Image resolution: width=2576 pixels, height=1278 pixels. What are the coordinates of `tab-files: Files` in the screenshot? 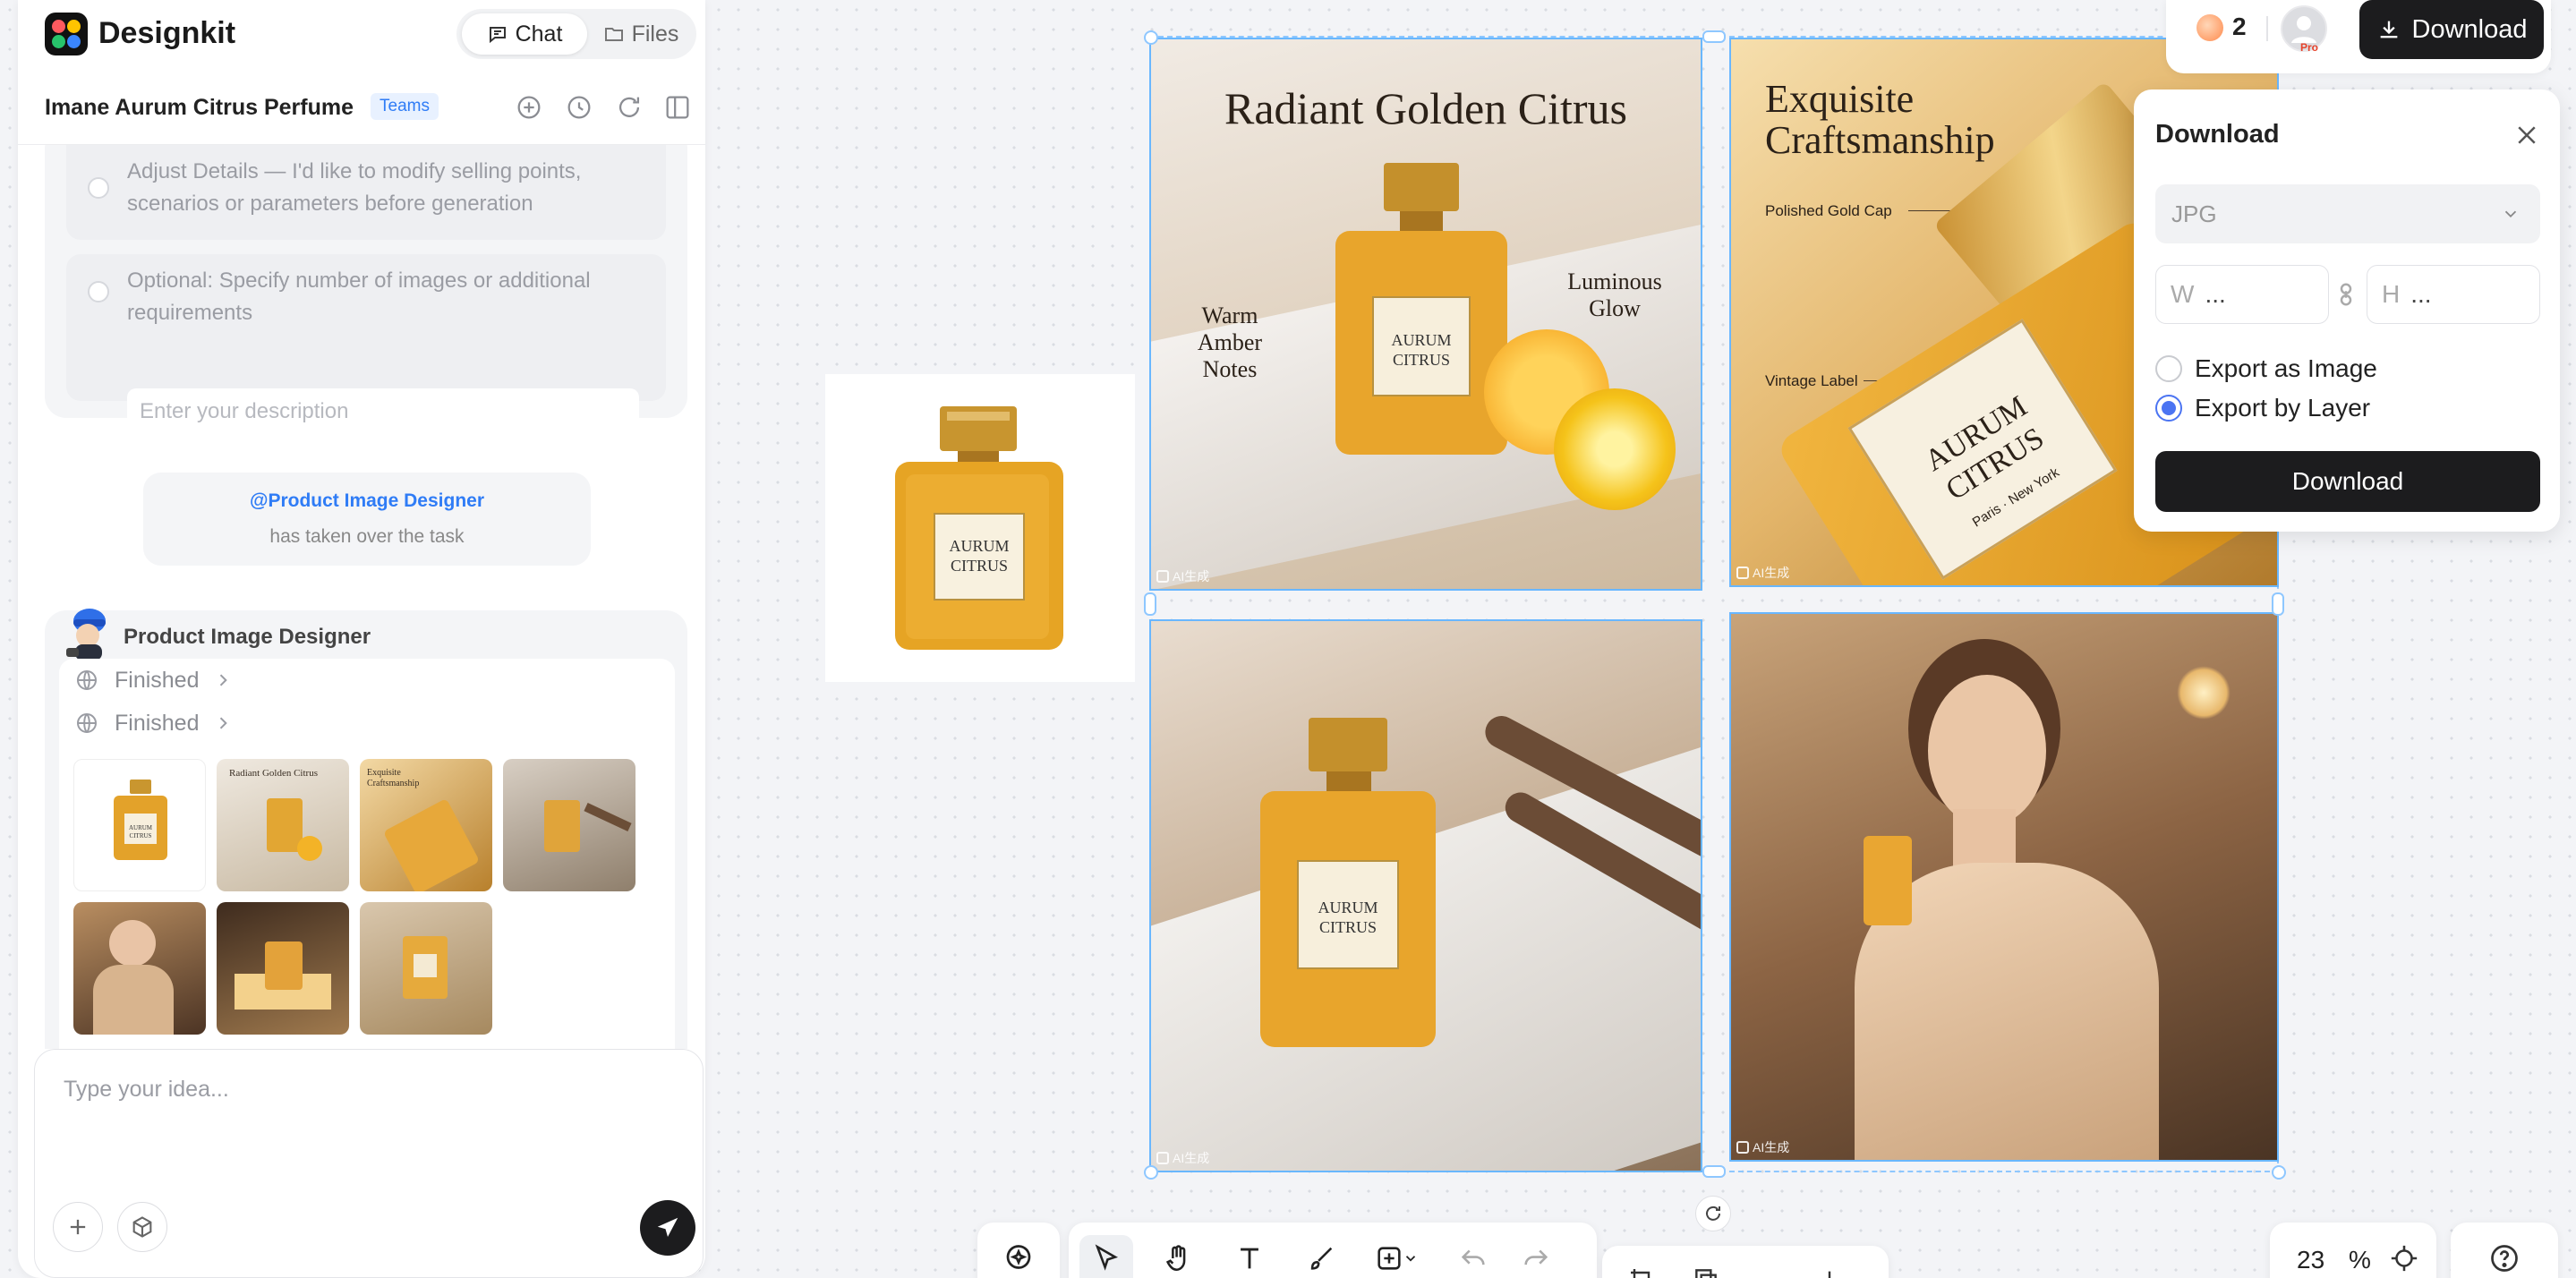 It's located at (641, 34).